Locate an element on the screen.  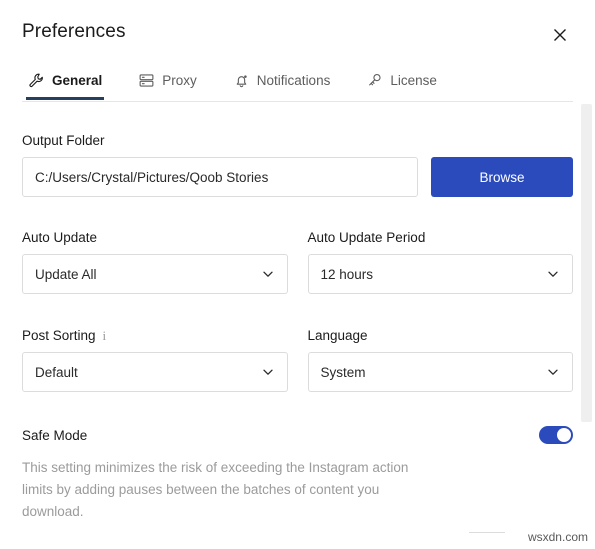
auto-update-period-value: 12 hours is located at coordinates (347, 274).